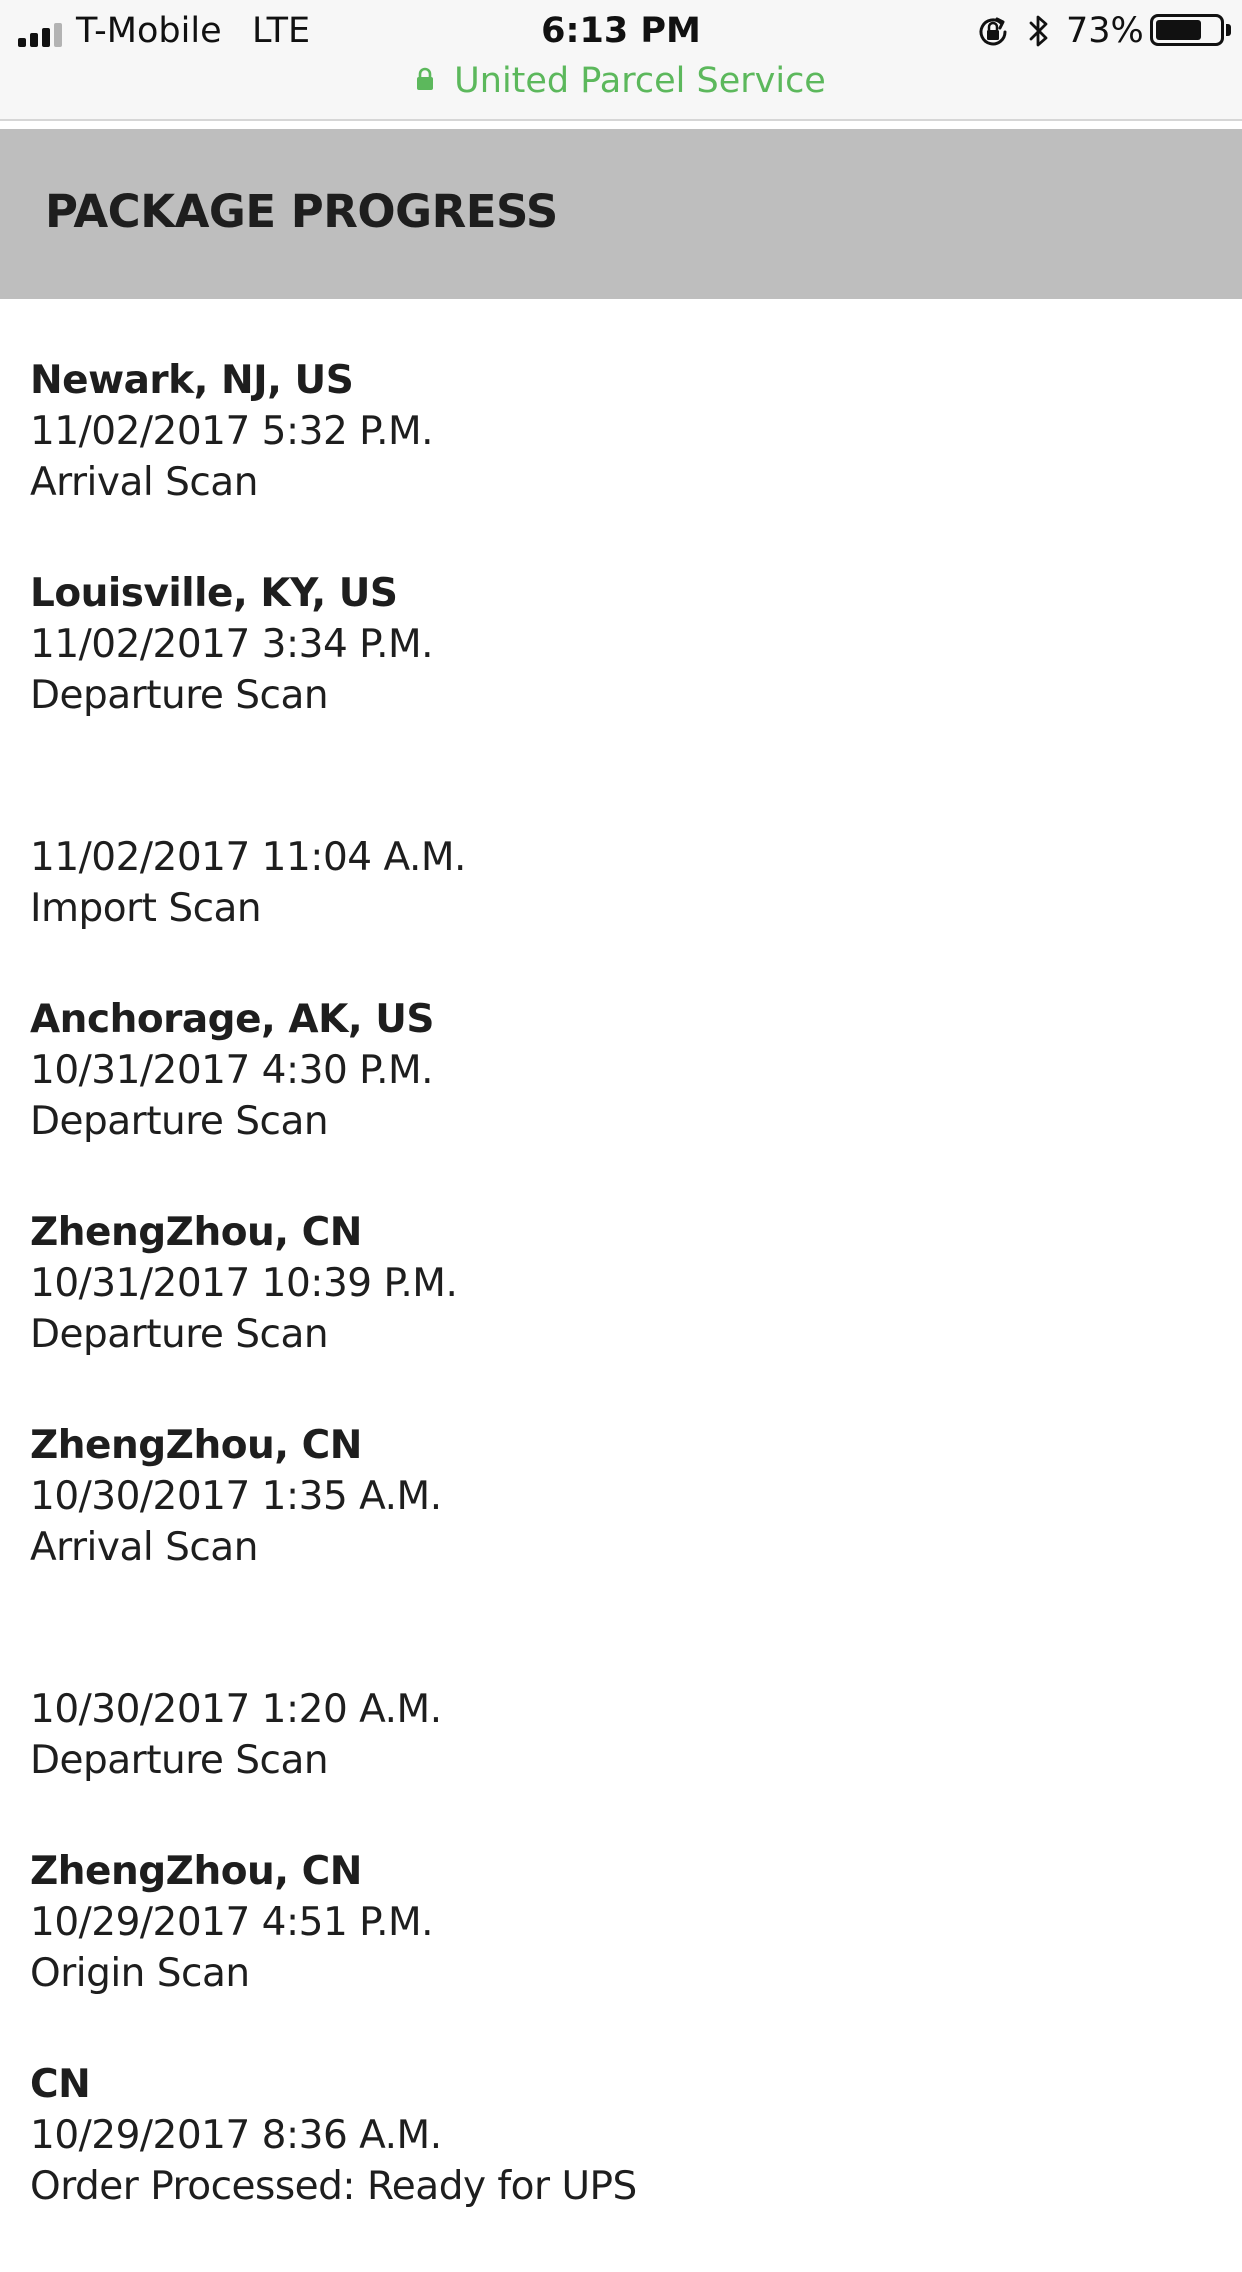 The image size is (1242, 2272). I want to click on site-name: United Parcel Service, so click(640, 81).